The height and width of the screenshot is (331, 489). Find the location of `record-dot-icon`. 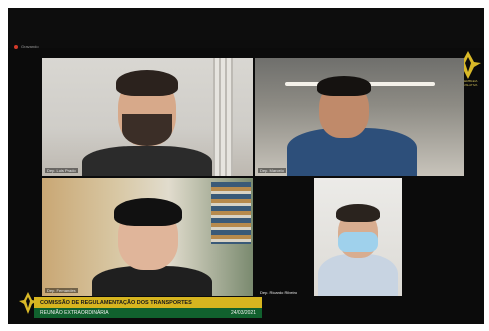

record-dot-icon is located at coordinates (16, 46).